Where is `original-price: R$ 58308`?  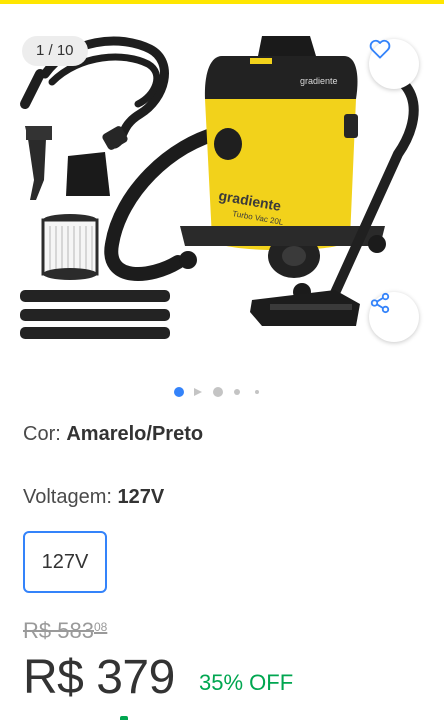
original-price: R$ 58308 is located at coordinates (65, 631).